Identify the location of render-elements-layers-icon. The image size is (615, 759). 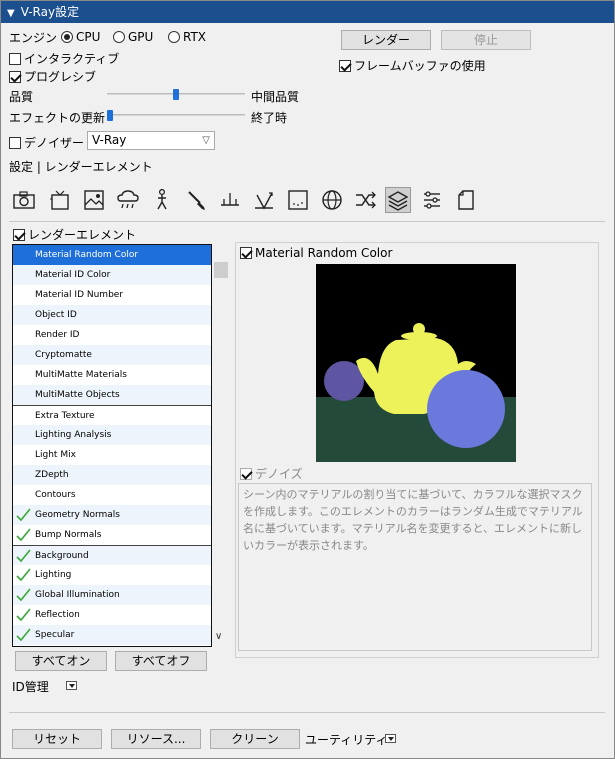
(398, 200).